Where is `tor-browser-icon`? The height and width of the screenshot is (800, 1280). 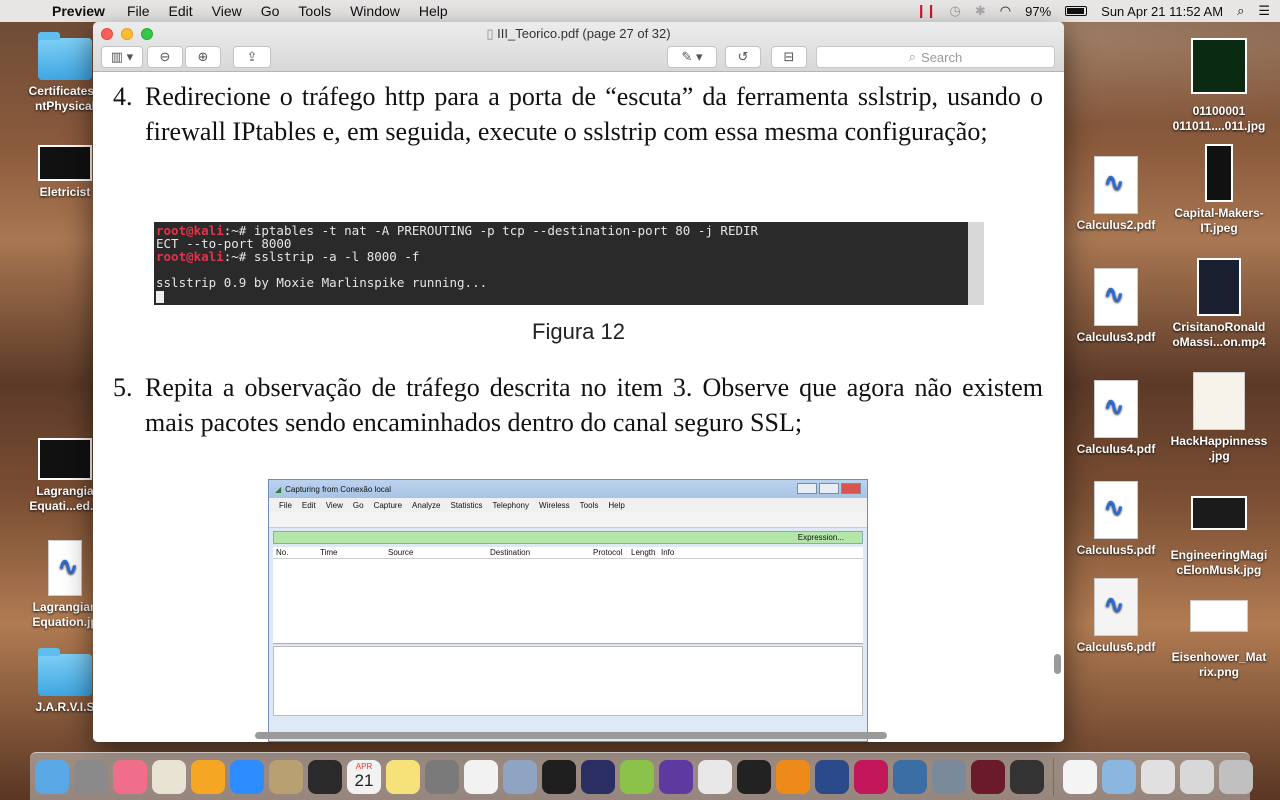
tor-browser-icon is located at coordinates (676, 776).